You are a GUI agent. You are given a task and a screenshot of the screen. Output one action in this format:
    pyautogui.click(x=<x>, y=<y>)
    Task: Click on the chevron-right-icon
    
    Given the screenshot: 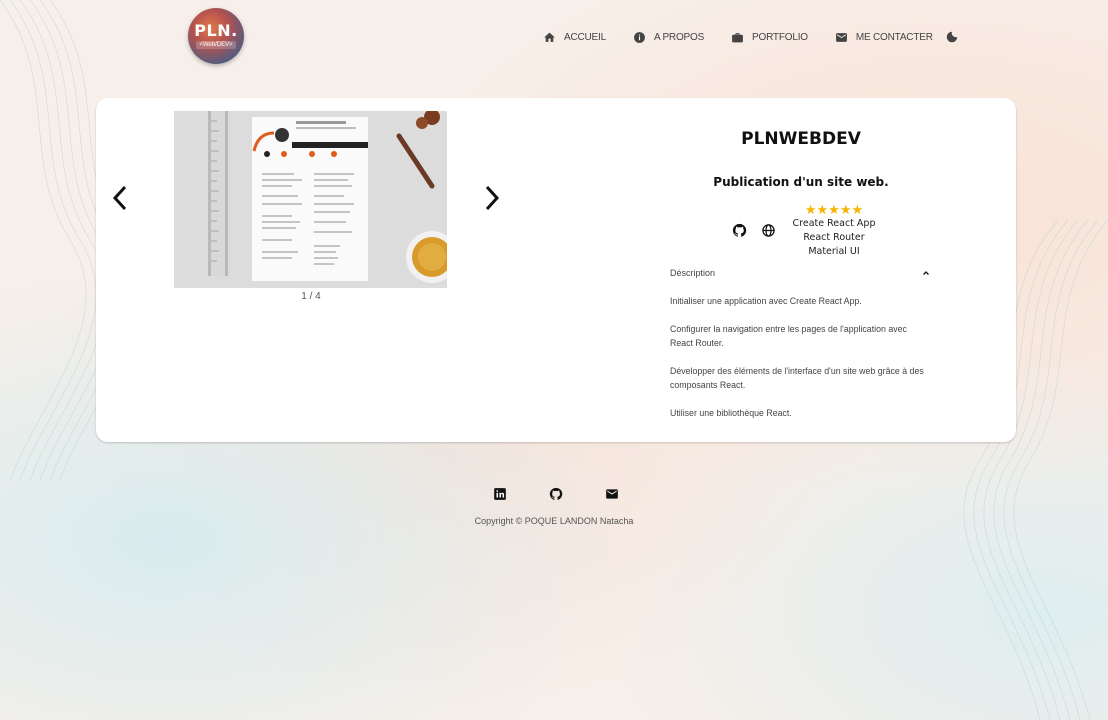 What is the action you would take?
    pyautogui.click(x=492, y=198)
    